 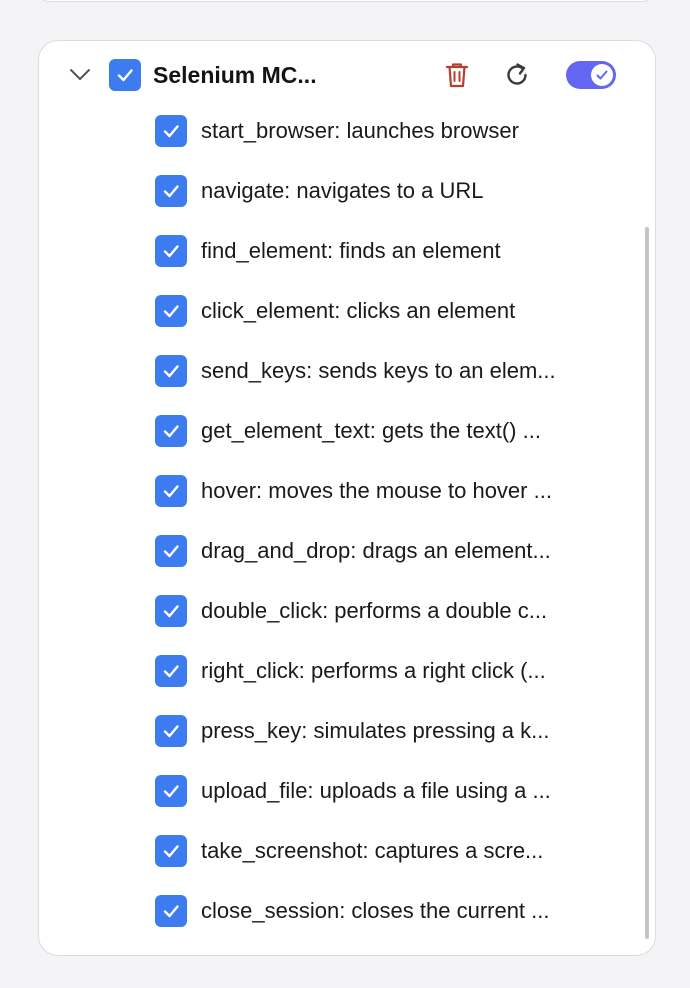 I want to click on tool-label: start_browser: launches browser, so click(x=360, y=130).